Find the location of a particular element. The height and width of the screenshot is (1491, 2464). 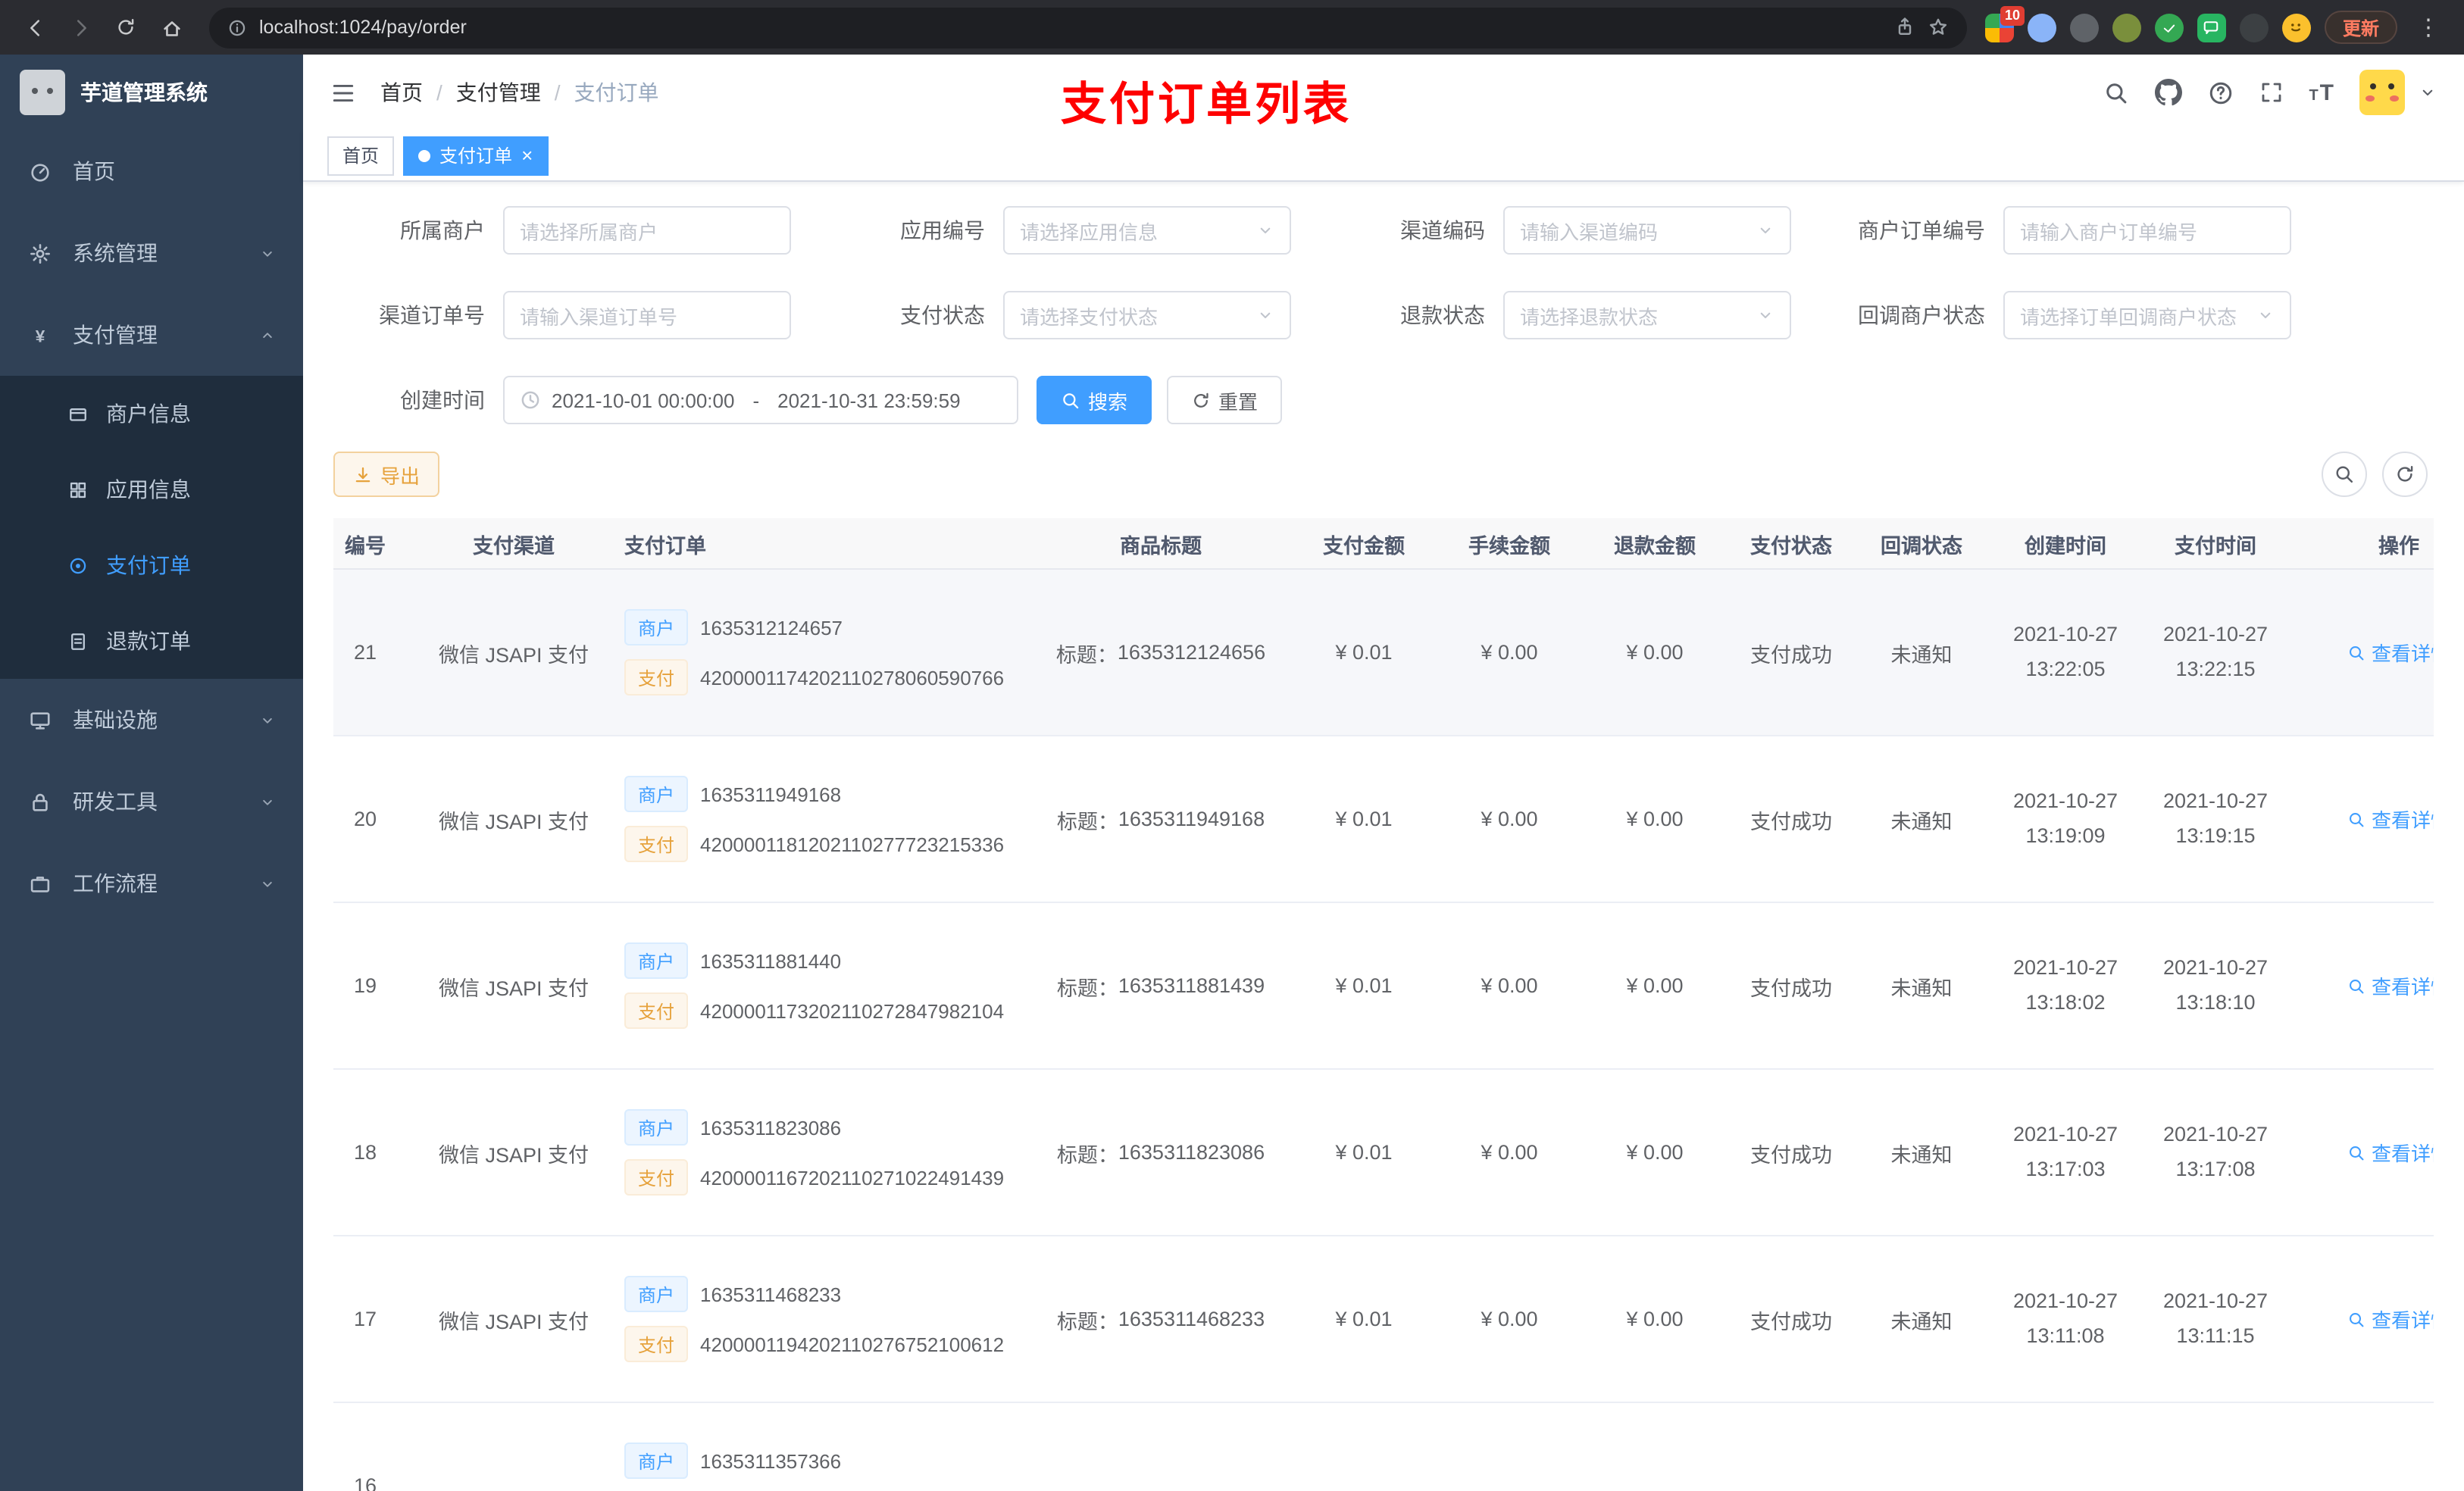

logo: 芋道管理系统 is located at coordinates (151, 92).